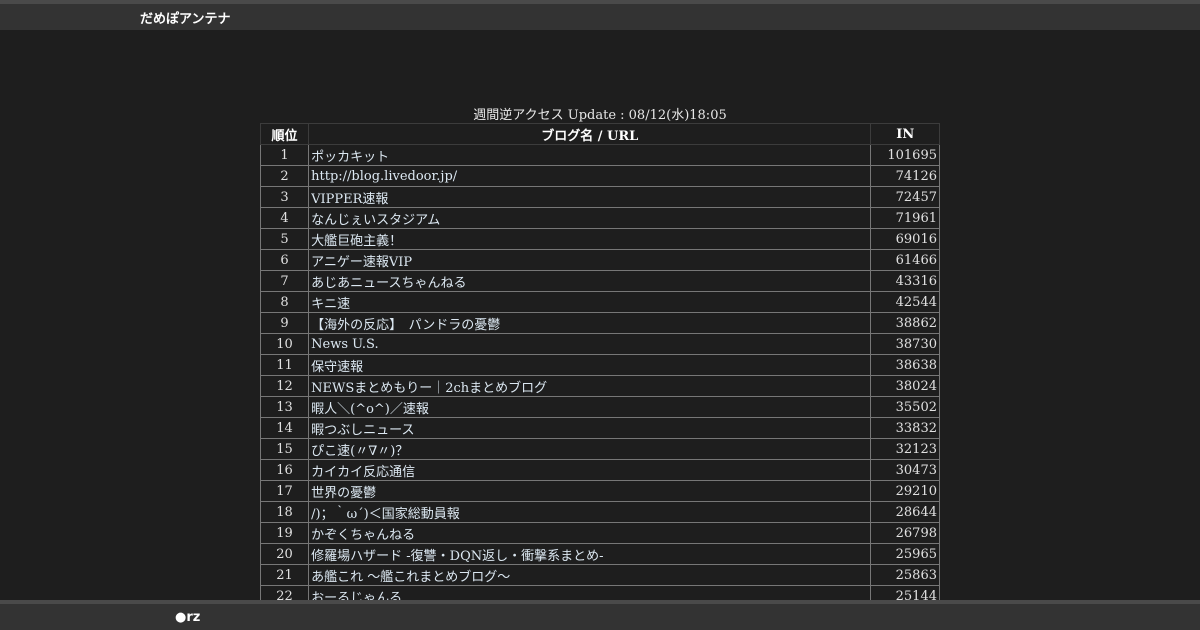  What do you see at coordinates (590, 386) in the screenshot?
I see `blog-cell: NEWSまとめもりー｜2chまとめブログ` at bounding box center [590, 386].